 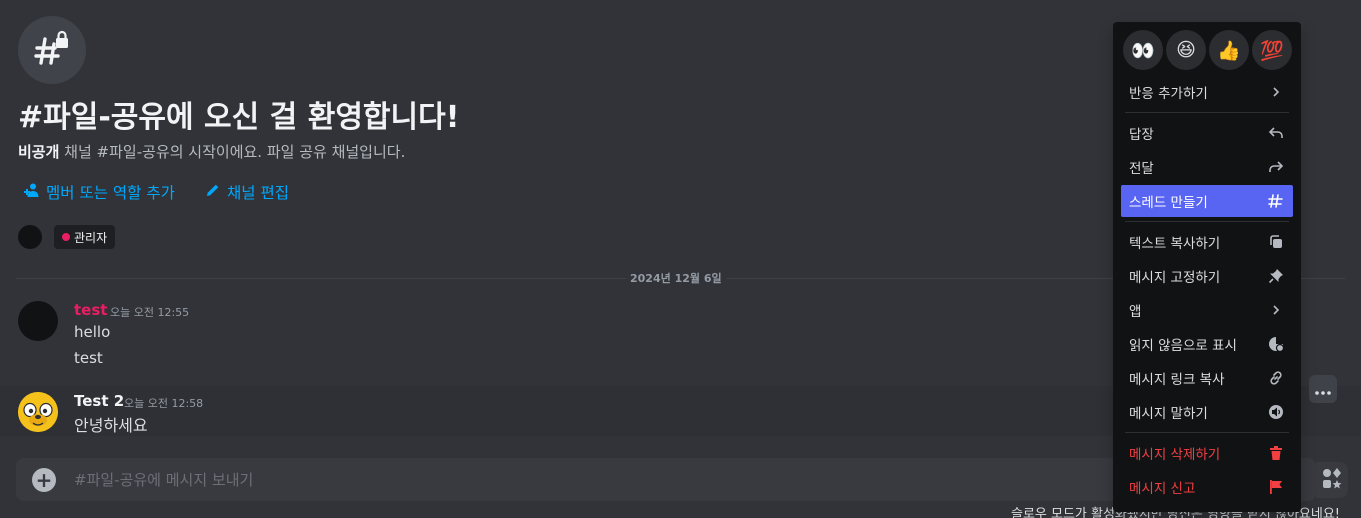 What do you see at coordinates (1207, 242) in the screenshot?
I see `menu-copy-text: 텍스트 복사하기` at bounding box center [1207, 242].